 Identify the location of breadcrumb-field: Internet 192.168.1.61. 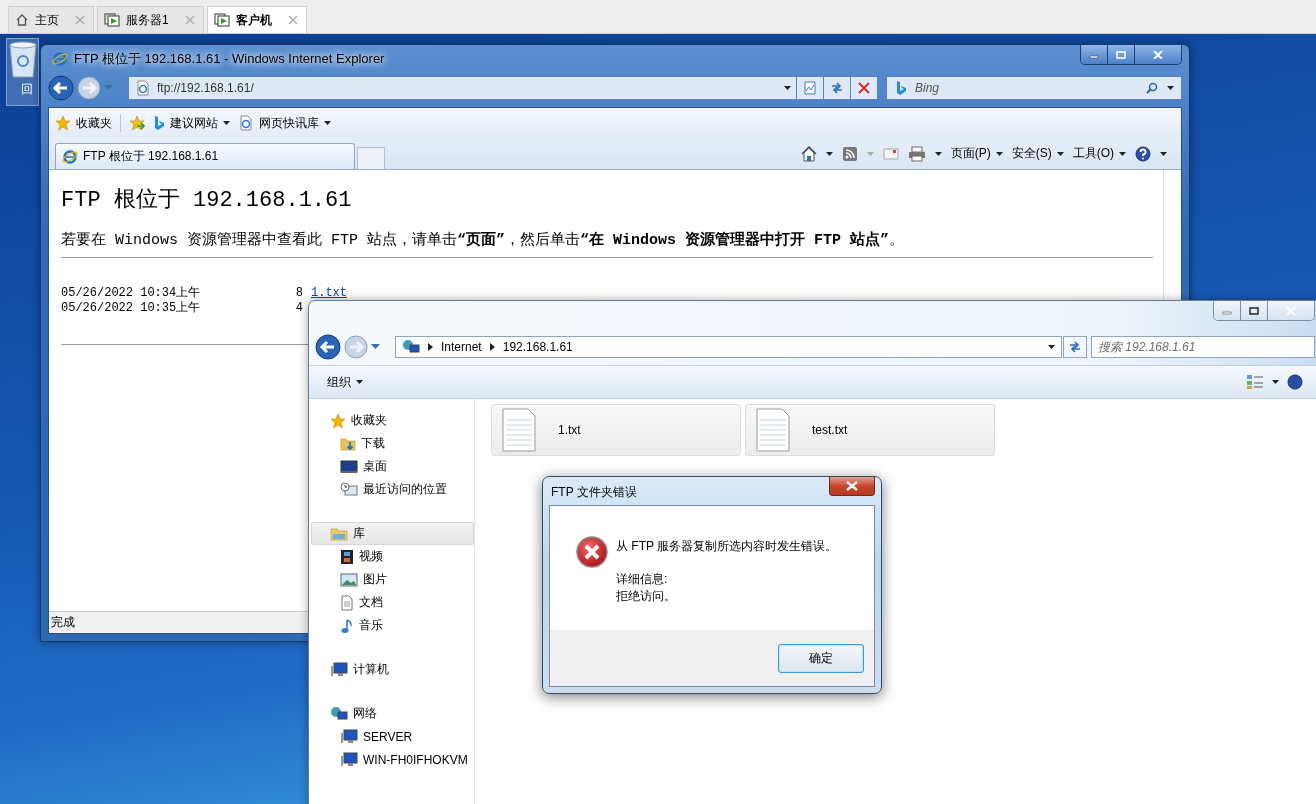
(728, 347).